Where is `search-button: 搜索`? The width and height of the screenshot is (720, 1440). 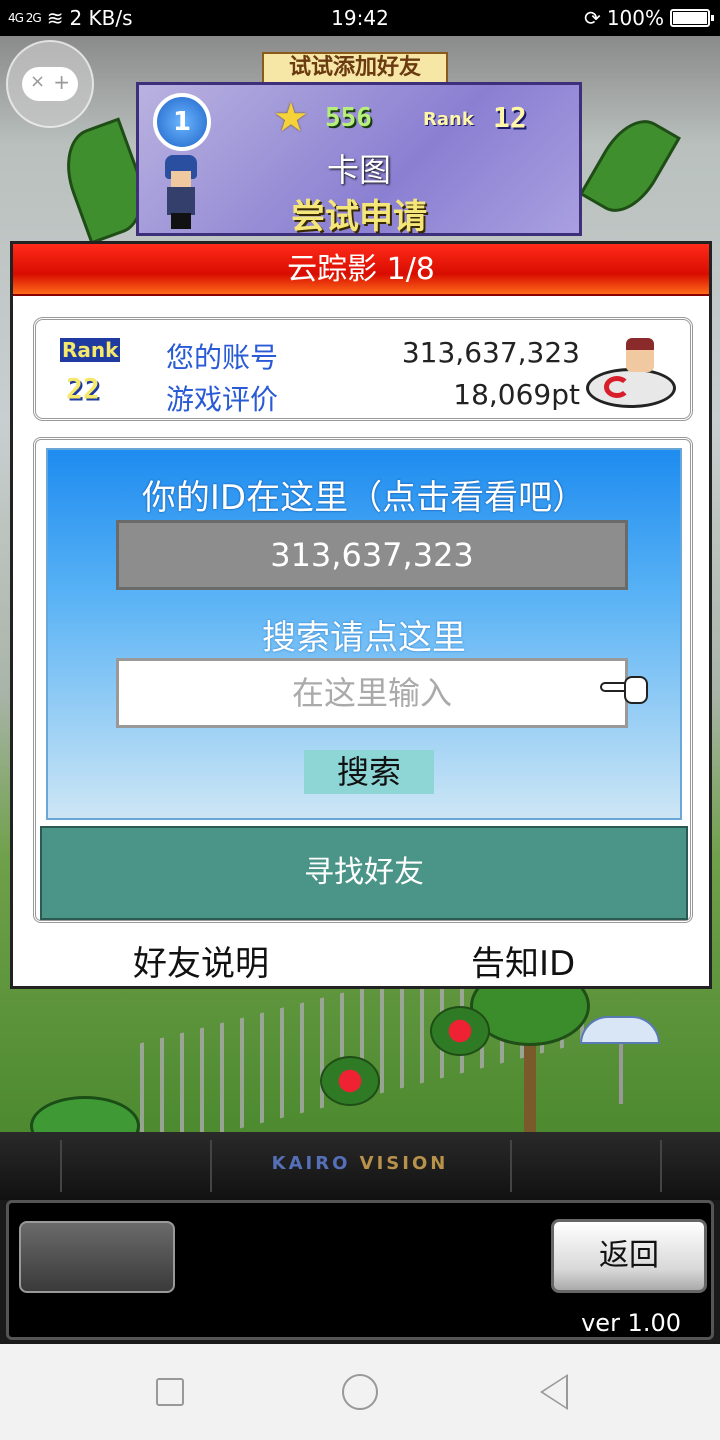
search-button: 搜索 is located at coordinates (369, 772).